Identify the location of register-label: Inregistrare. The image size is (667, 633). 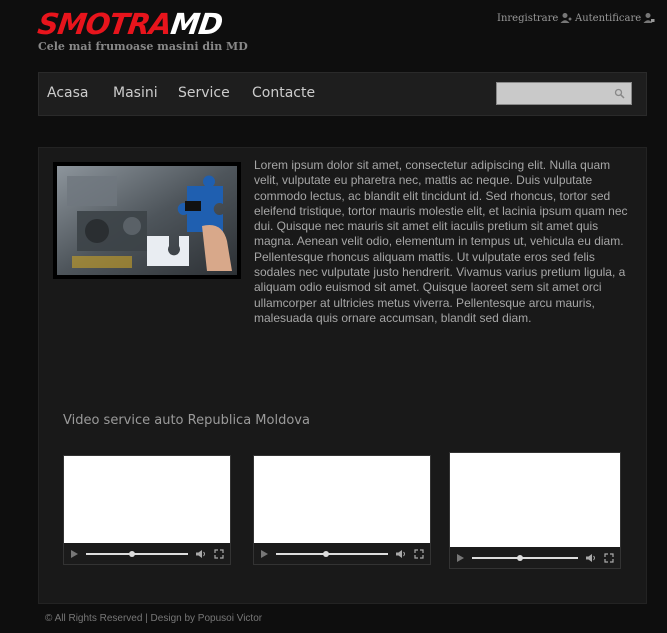
(528, 18).